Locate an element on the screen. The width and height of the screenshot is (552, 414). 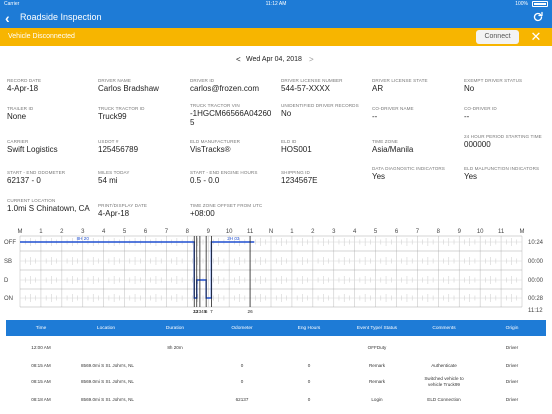
previous-day-button: < is located at coordinates (240, 59).